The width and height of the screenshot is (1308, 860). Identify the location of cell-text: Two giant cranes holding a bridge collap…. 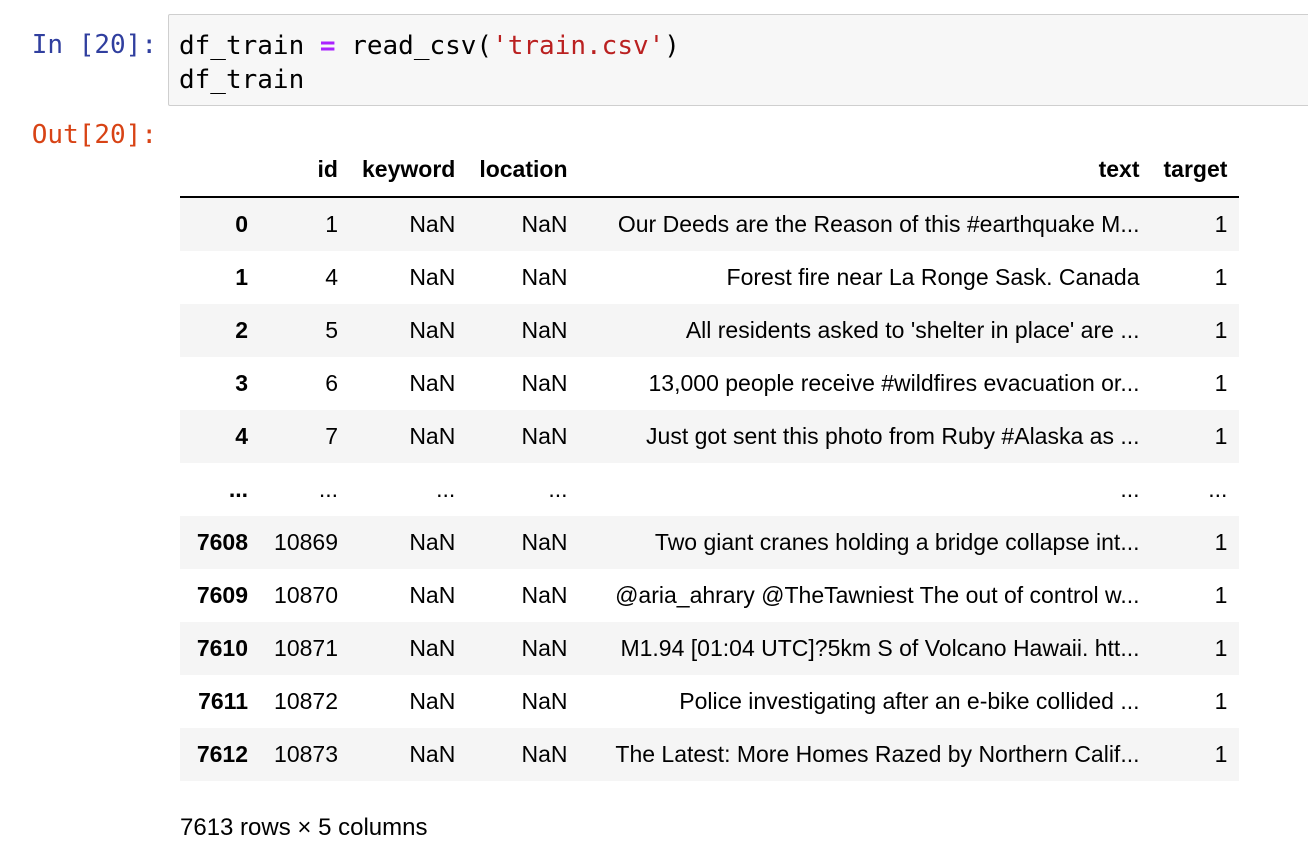
(897, 542).